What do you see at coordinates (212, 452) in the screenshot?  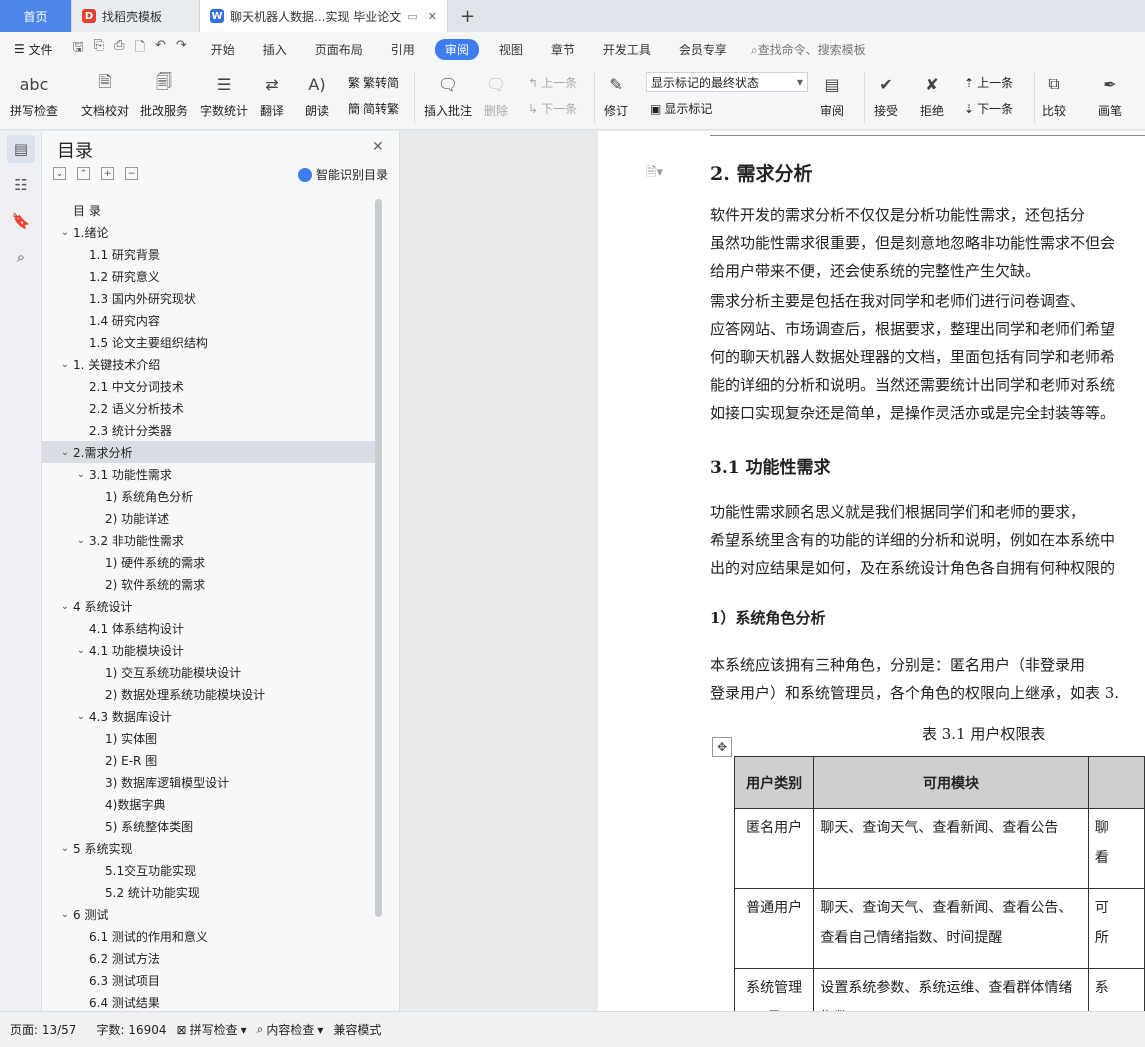 I see `toc-item: ⌄ 2.需求分析` at bounding box center [212, 452].